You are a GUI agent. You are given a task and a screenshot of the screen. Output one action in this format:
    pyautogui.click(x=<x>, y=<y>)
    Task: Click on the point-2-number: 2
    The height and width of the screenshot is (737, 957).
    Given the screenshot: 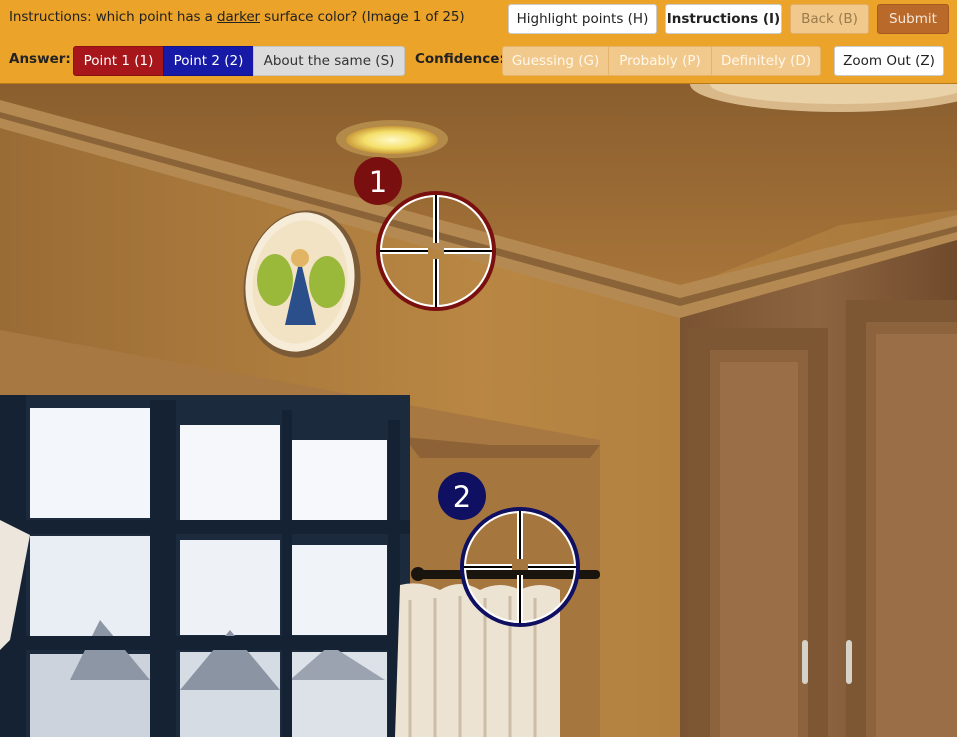 What is the action you would take?
    pyautogui.click(x=462, y=497)
    